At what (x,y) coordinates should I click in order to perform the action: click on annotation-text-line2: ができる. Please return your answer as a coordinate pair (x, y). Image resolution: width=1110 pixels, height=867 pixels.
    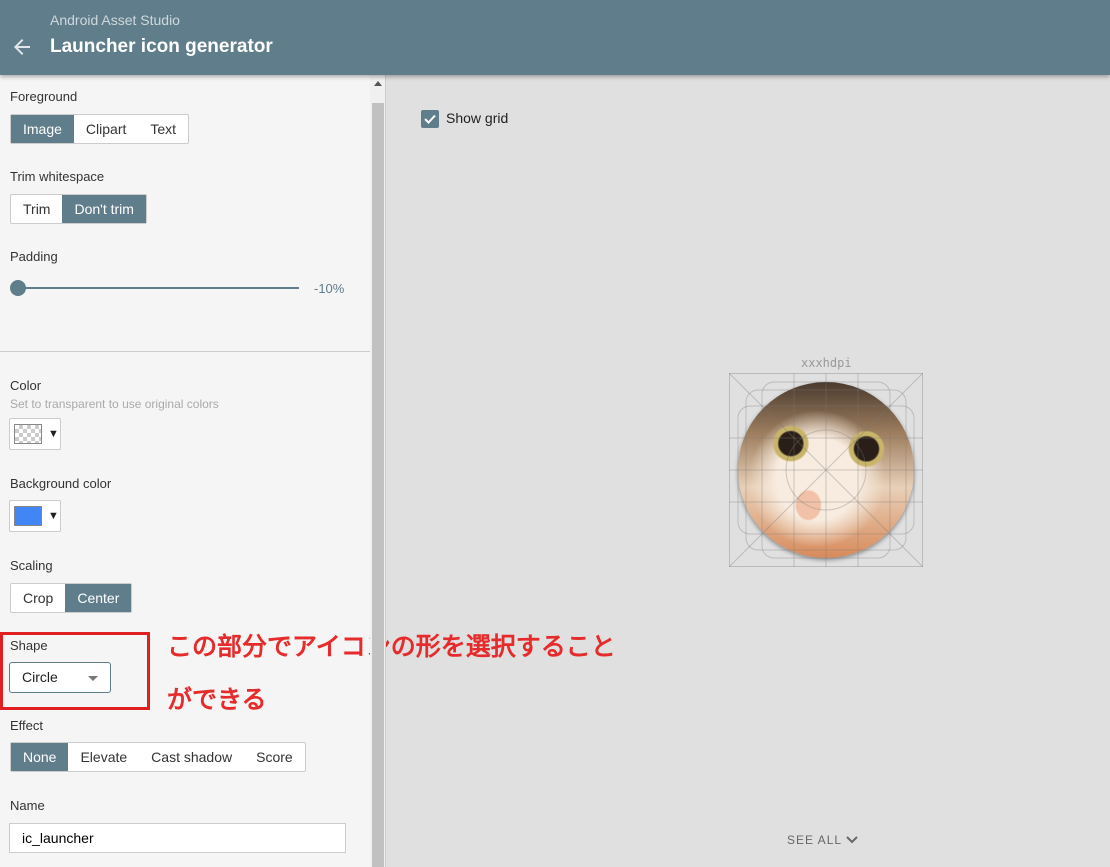
    Looking at the image, I should click on (217, 700).